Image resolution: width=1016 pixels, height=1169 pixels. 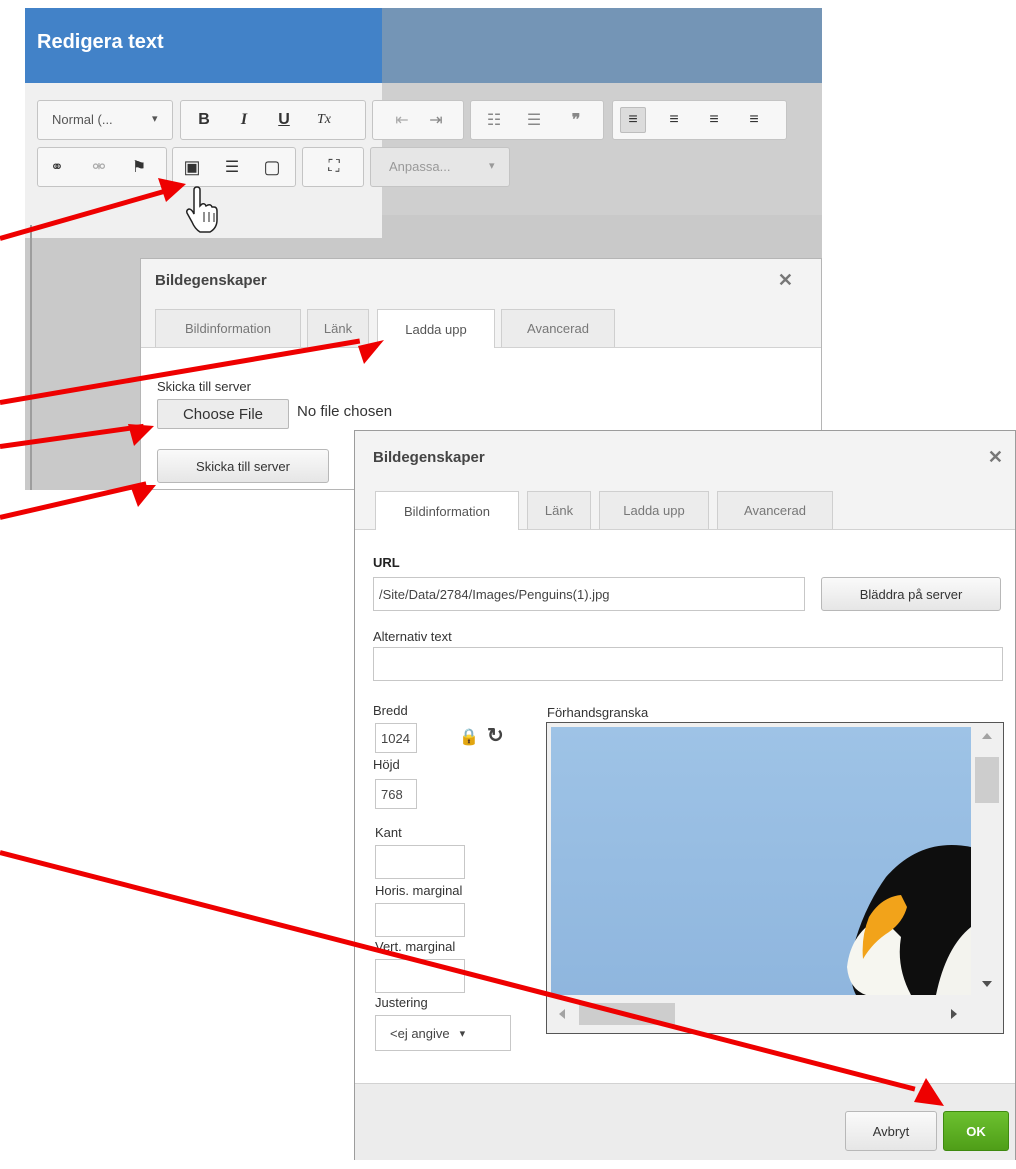 I want to click on width-input: 1024, so click(x=396, y=738).